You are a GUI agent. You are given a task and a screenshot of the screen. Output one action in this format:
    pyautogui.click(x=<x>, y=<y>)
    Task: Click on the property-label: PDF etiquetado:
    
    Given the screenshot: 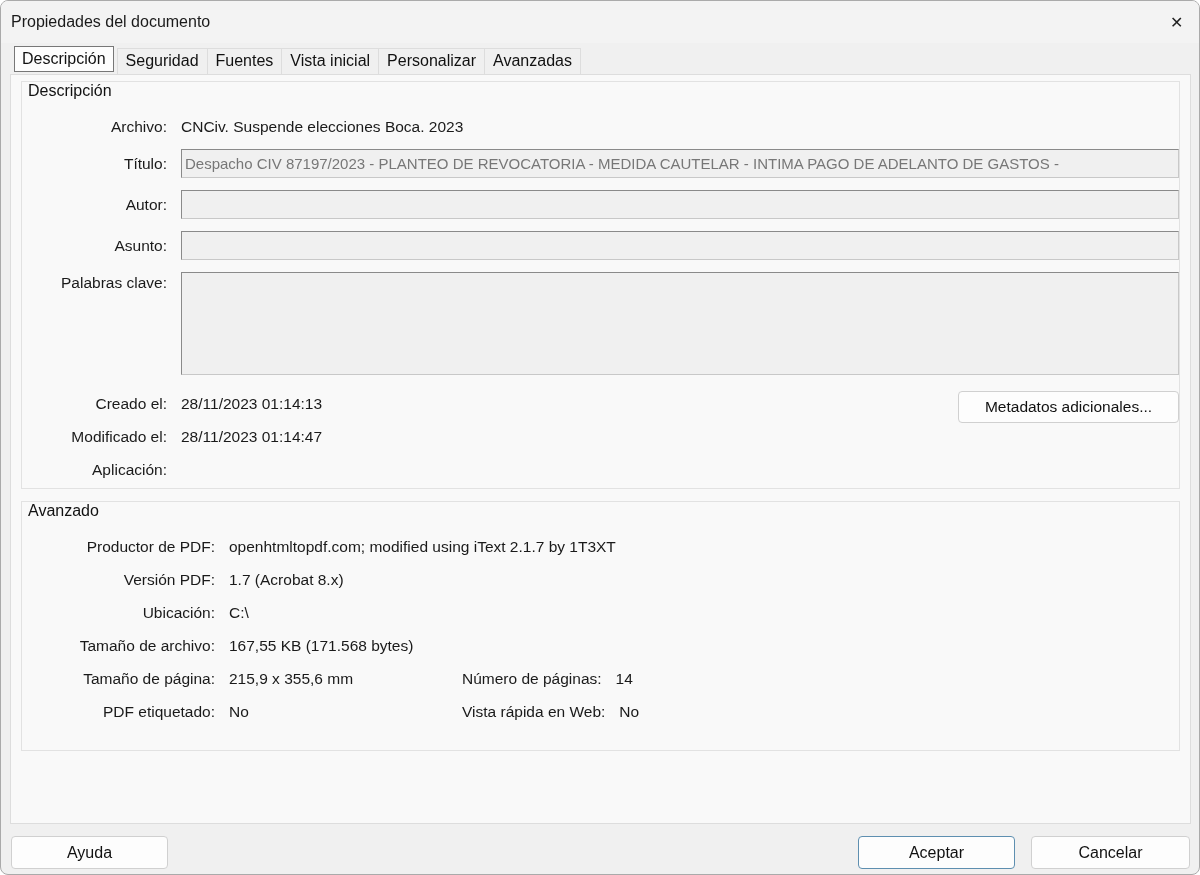 What is the action you would take?
    pyautogui.click(x=158, y=711)
    